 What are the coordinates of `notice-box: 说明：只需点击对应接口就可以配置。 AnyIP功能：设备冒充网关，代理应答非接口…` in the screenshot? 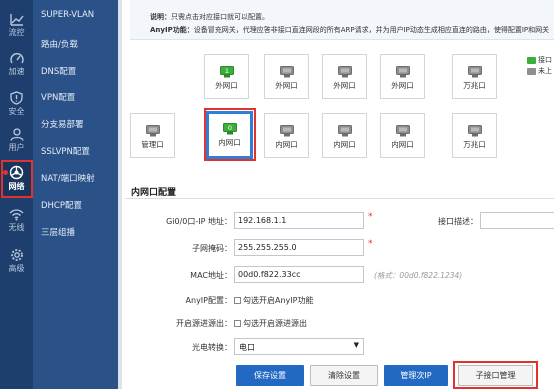 It's located at (342, 20).